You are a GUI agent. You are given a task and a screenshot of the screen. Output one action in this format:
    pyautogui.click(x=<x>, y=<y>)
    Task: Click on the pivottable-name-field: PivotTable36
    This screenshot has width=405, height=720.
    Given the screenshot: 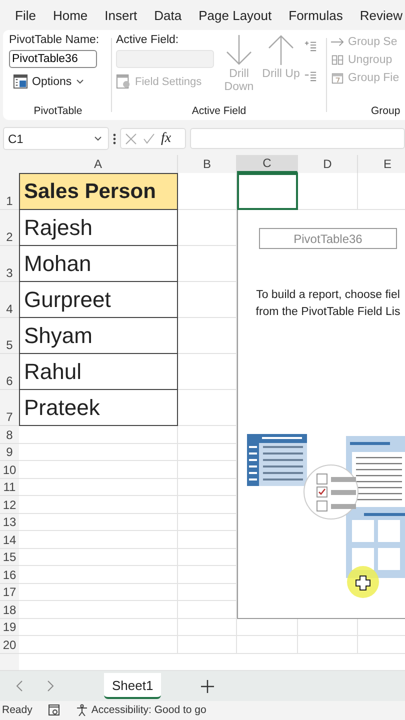 What is the action you would take?
    pyautogui.click(x=53, y=59)
    